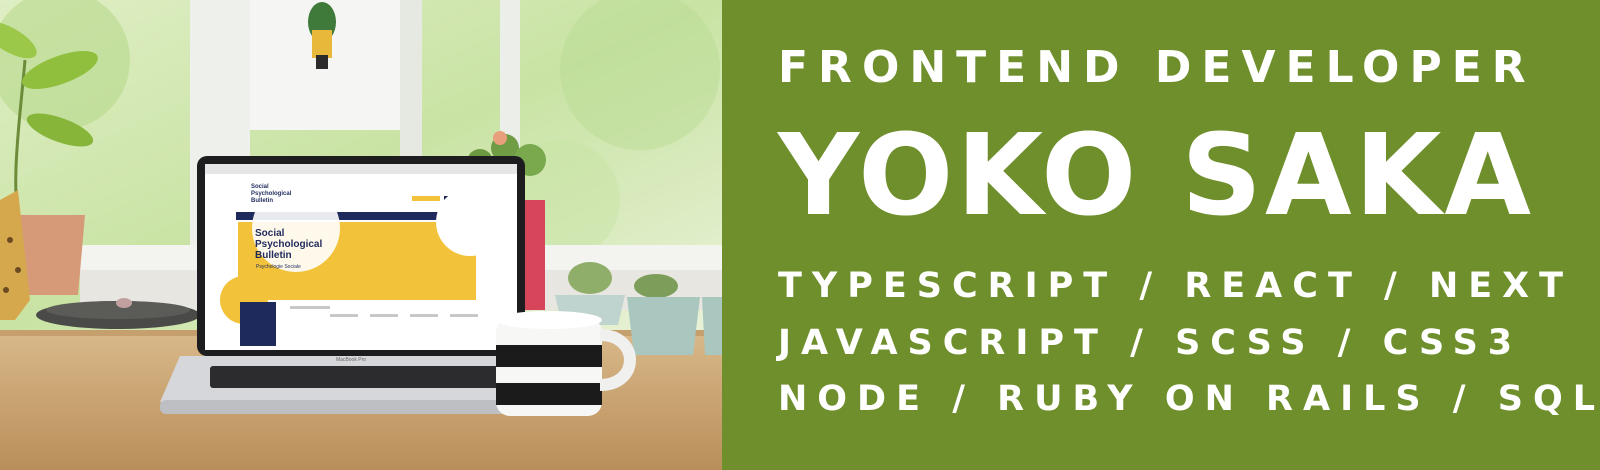 The image size is (1600, 470). I want to click on screen-hero-title: Social Psychological Bulletin, so click(289, 244).